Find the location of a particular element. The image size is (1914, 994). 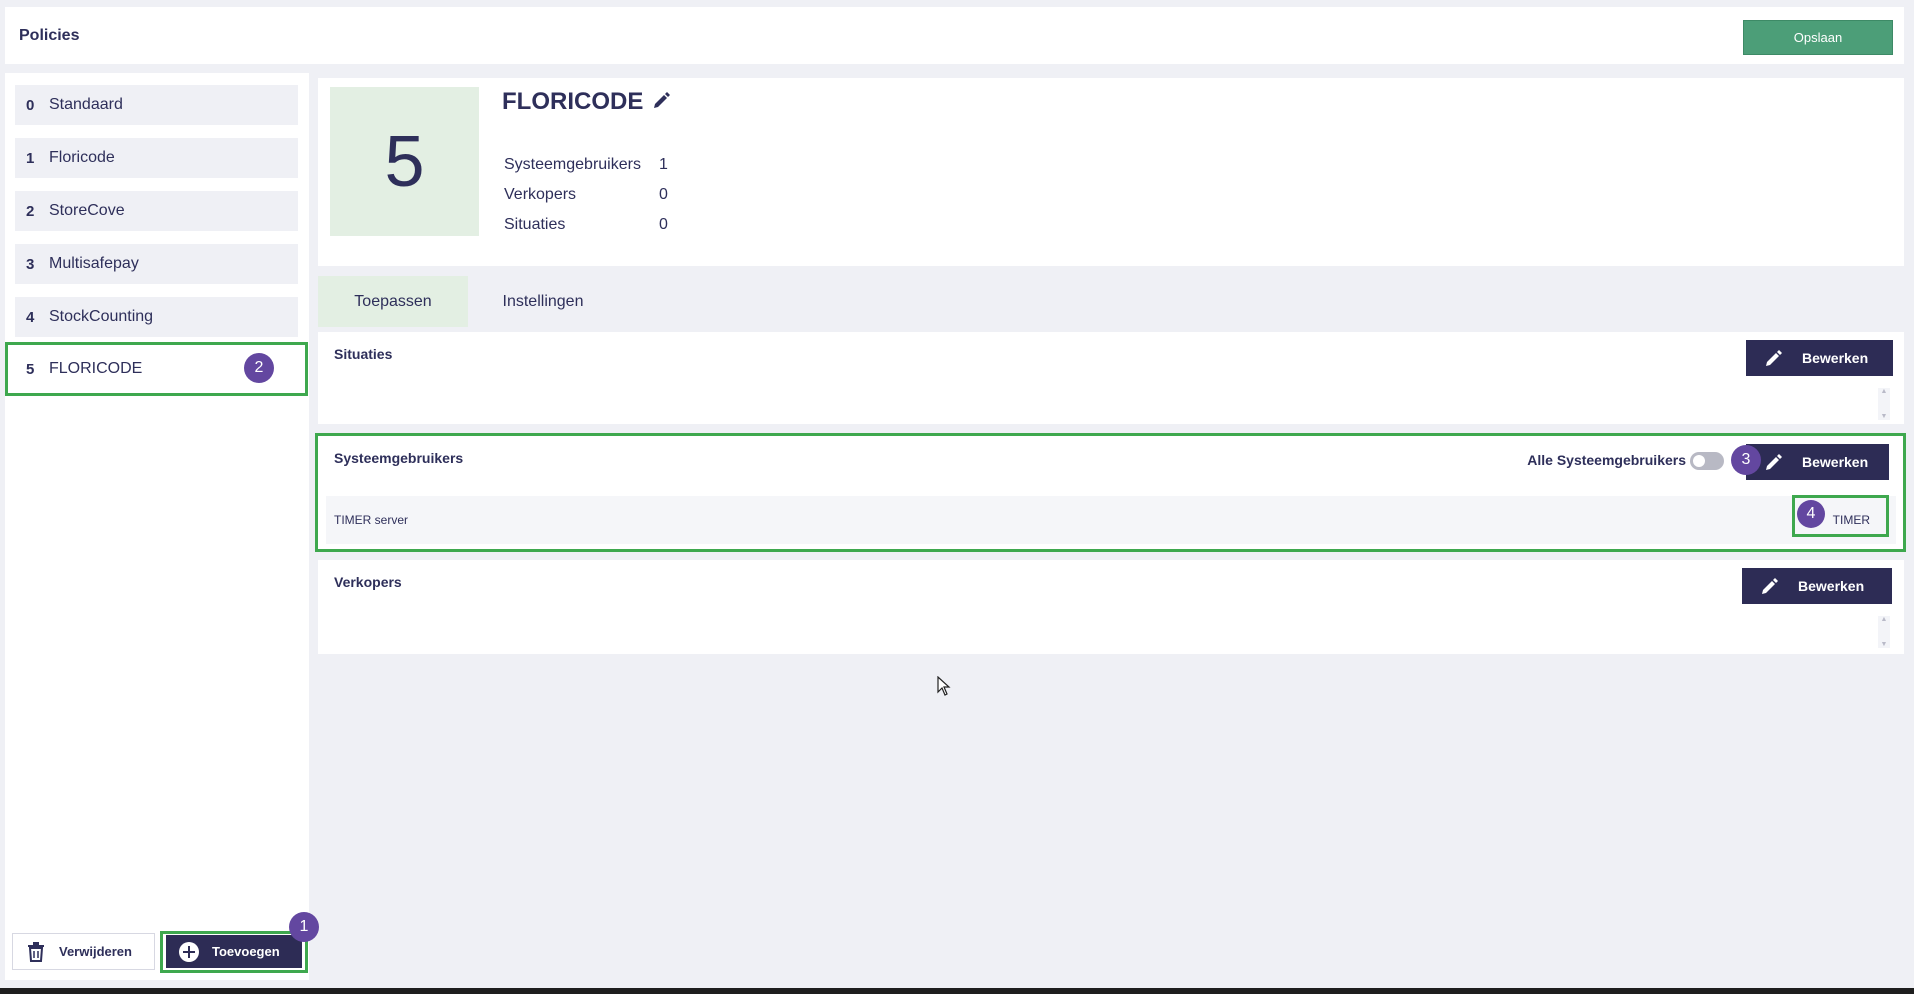

annotation-badge-3: 3 is located at coordinates (1746, 460).